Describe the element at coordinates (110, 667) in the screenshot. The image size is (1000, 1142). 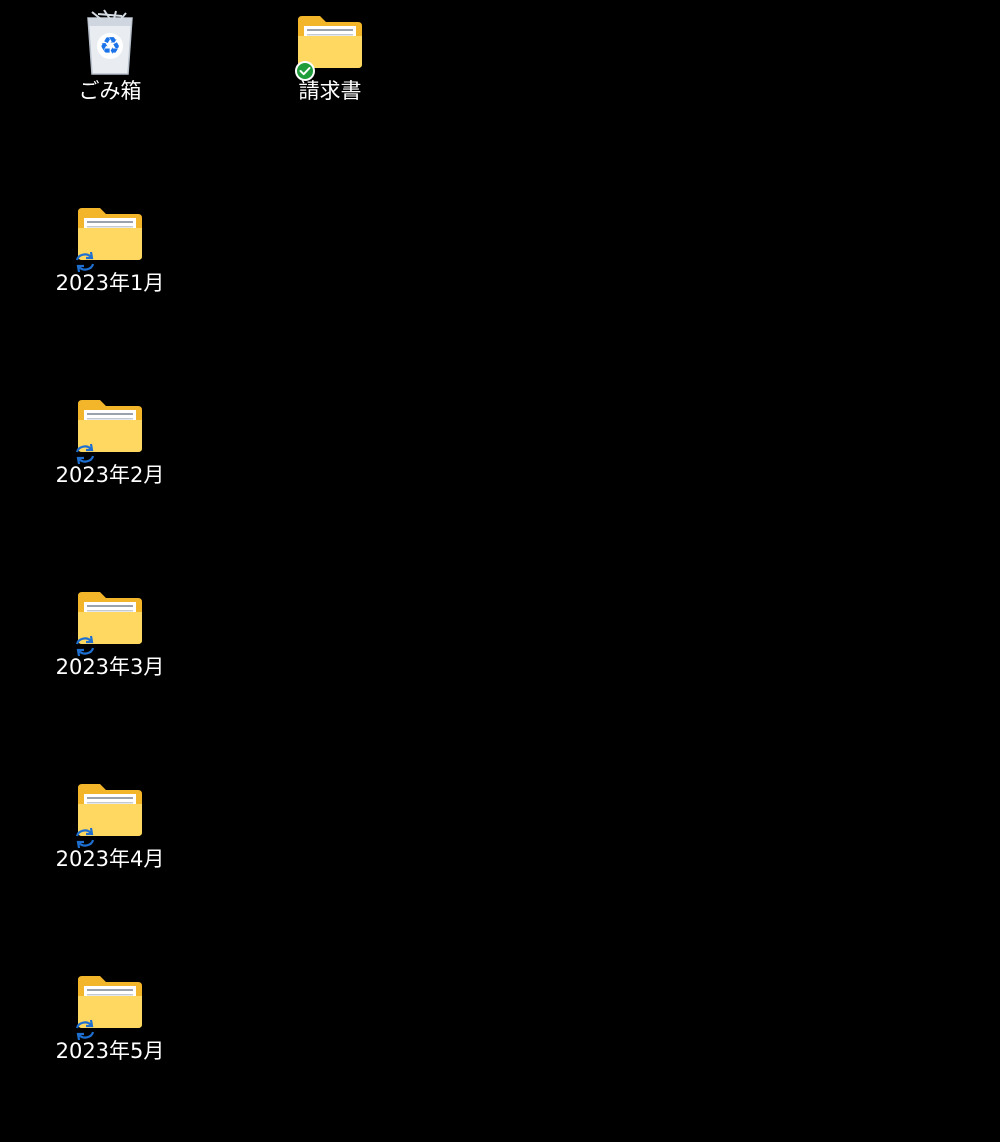
I see `folder-label: 2023年3月` at that location.